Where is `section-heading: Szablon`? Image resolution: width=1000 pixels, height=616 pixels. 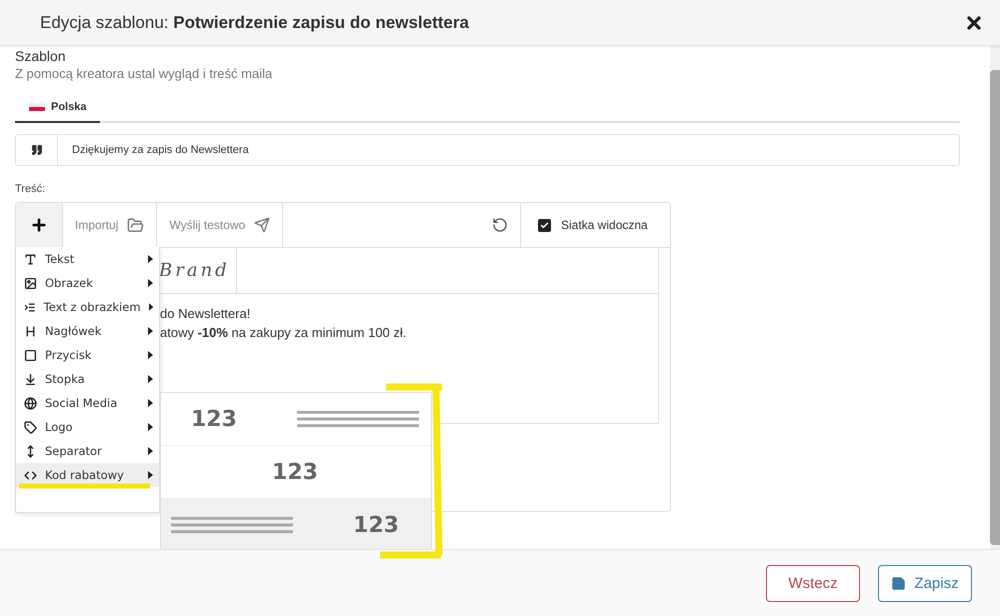 section-heading: Szablon is located at coordinates (41, 56).